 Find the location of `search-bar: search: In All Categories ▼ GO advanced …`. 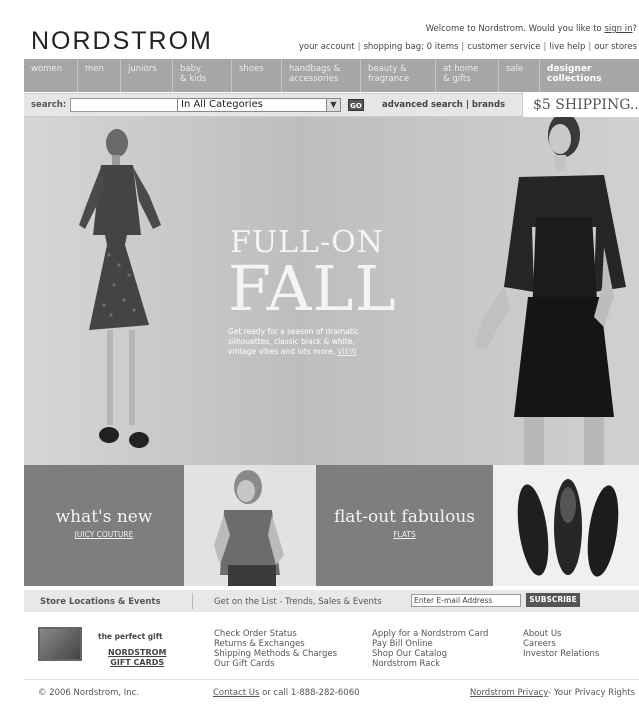

search-bar: search: In All Categories ▼ GO advanced … is located at coordinates (331, 105).